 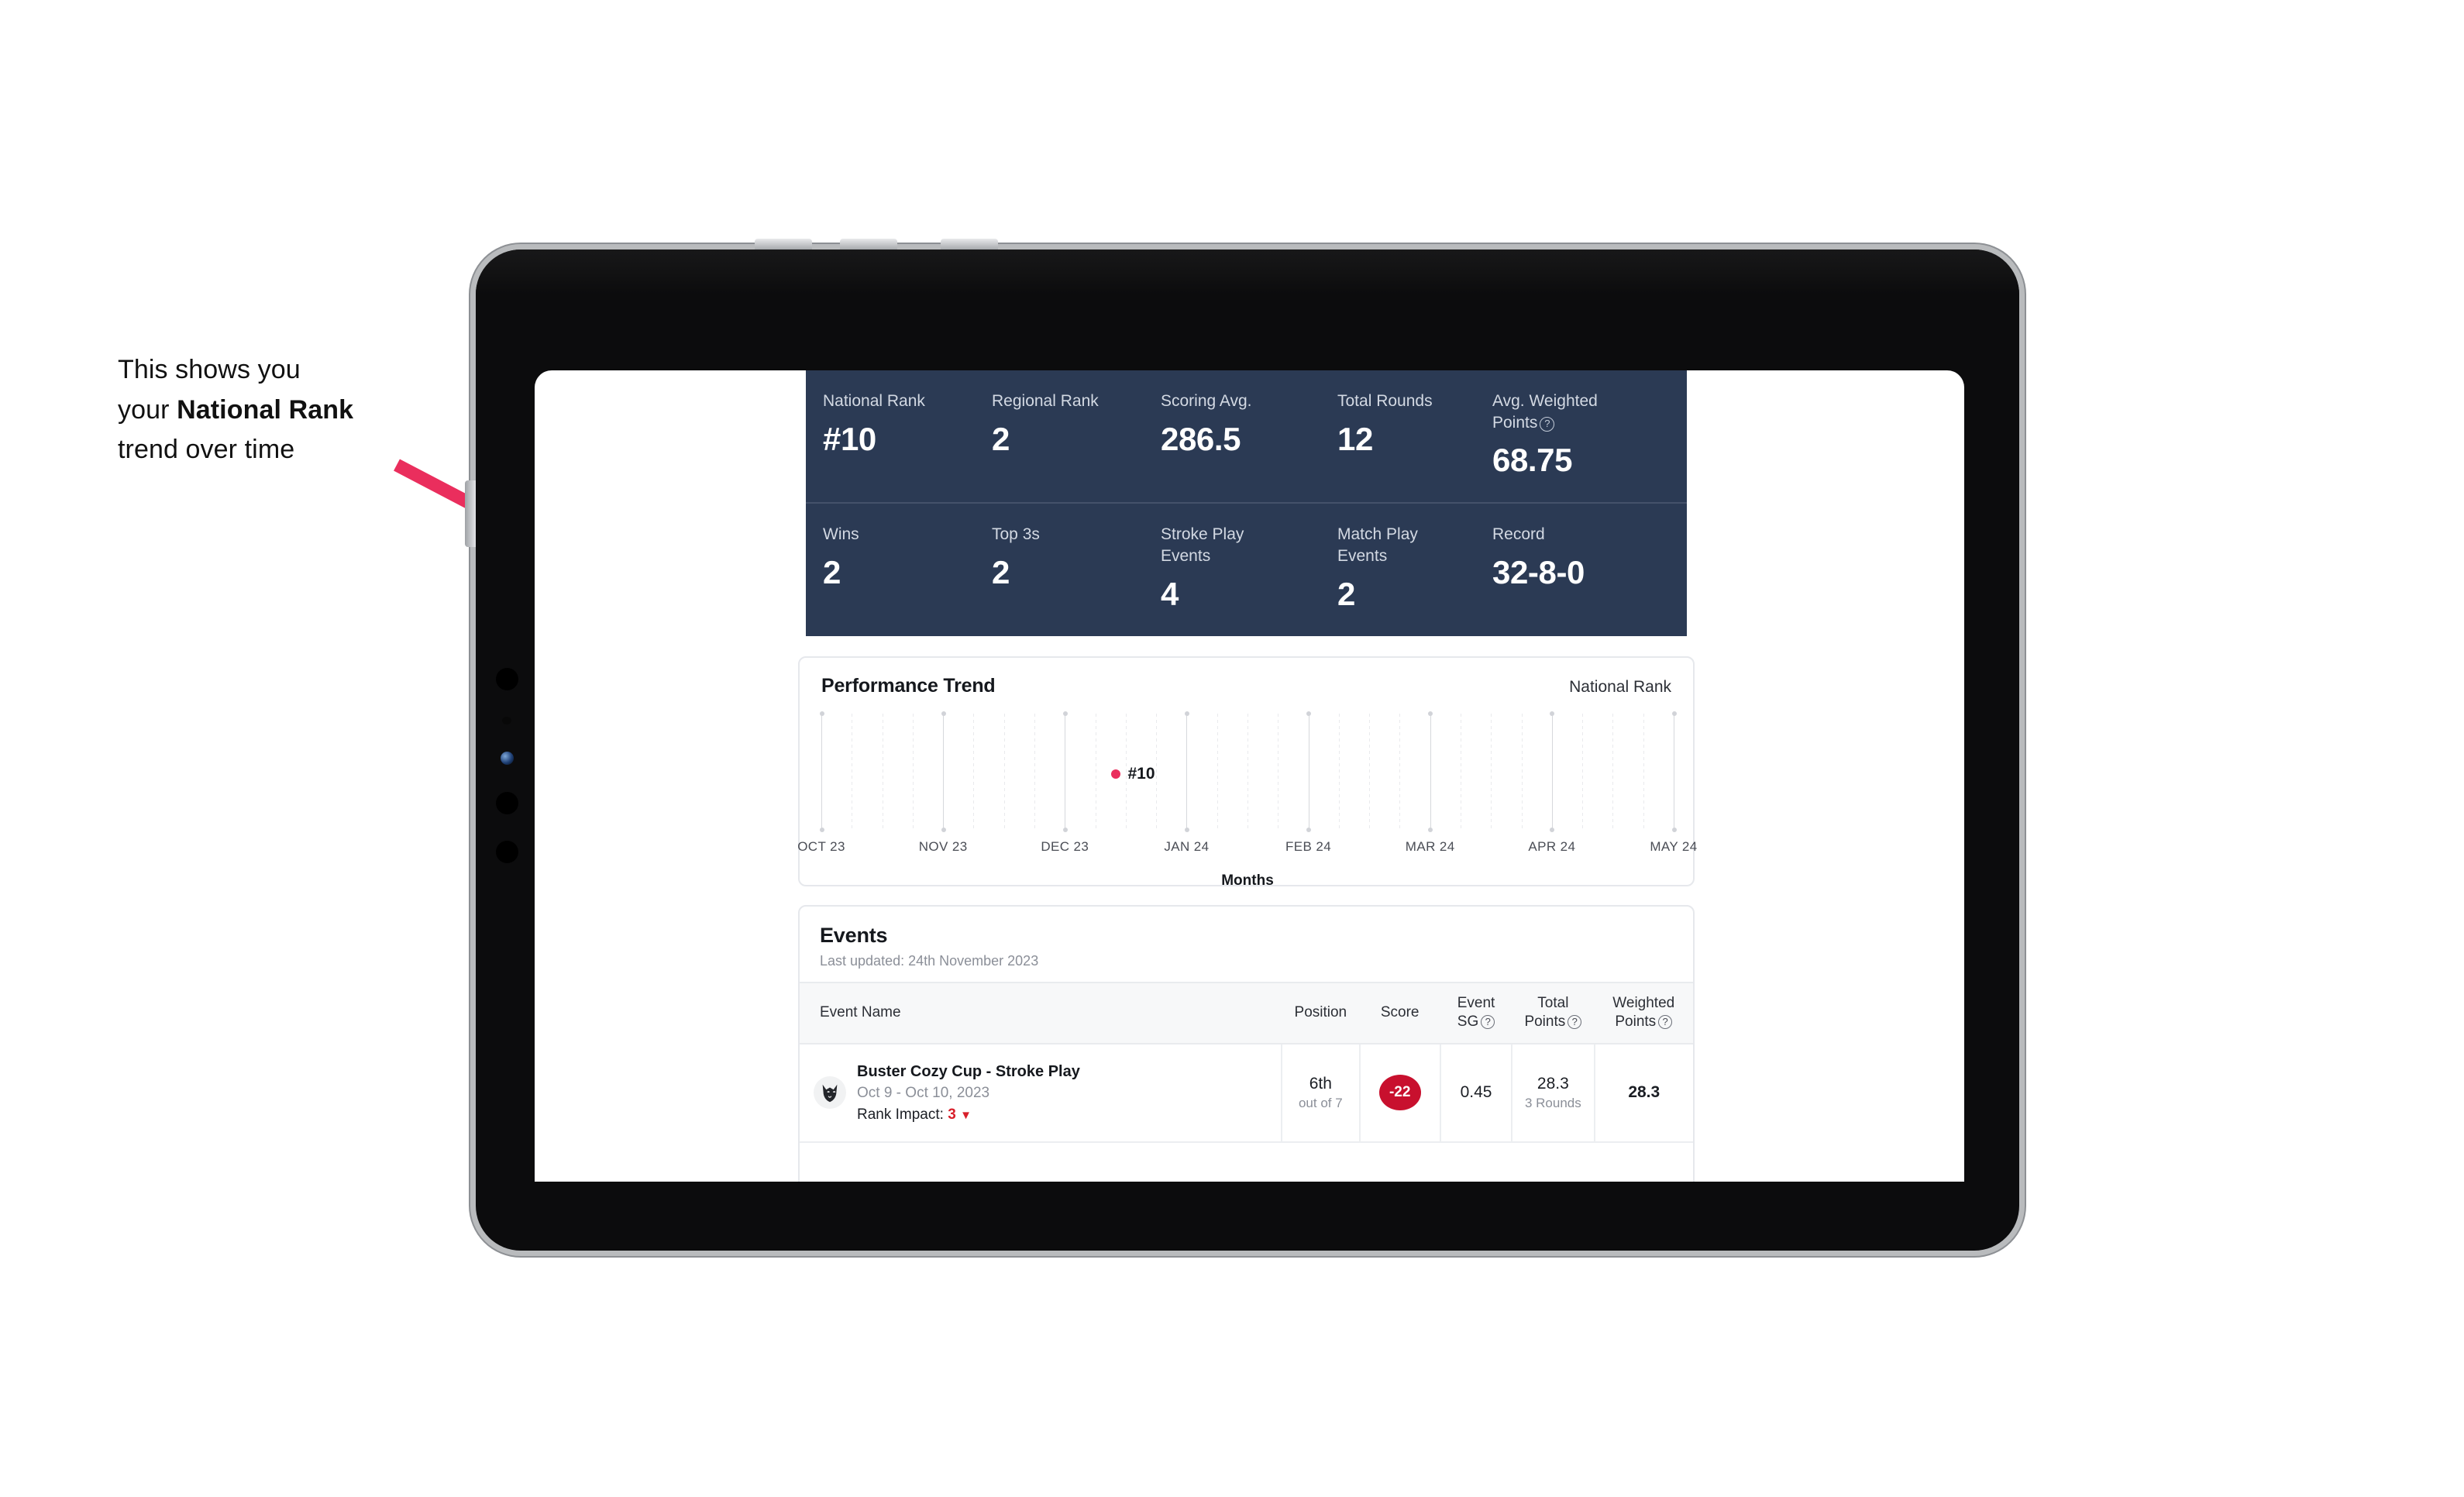 What do you see at coordinates (507, 758) in the screenshot?
I see `front-camera-icon` at bounding box center [507, 758].